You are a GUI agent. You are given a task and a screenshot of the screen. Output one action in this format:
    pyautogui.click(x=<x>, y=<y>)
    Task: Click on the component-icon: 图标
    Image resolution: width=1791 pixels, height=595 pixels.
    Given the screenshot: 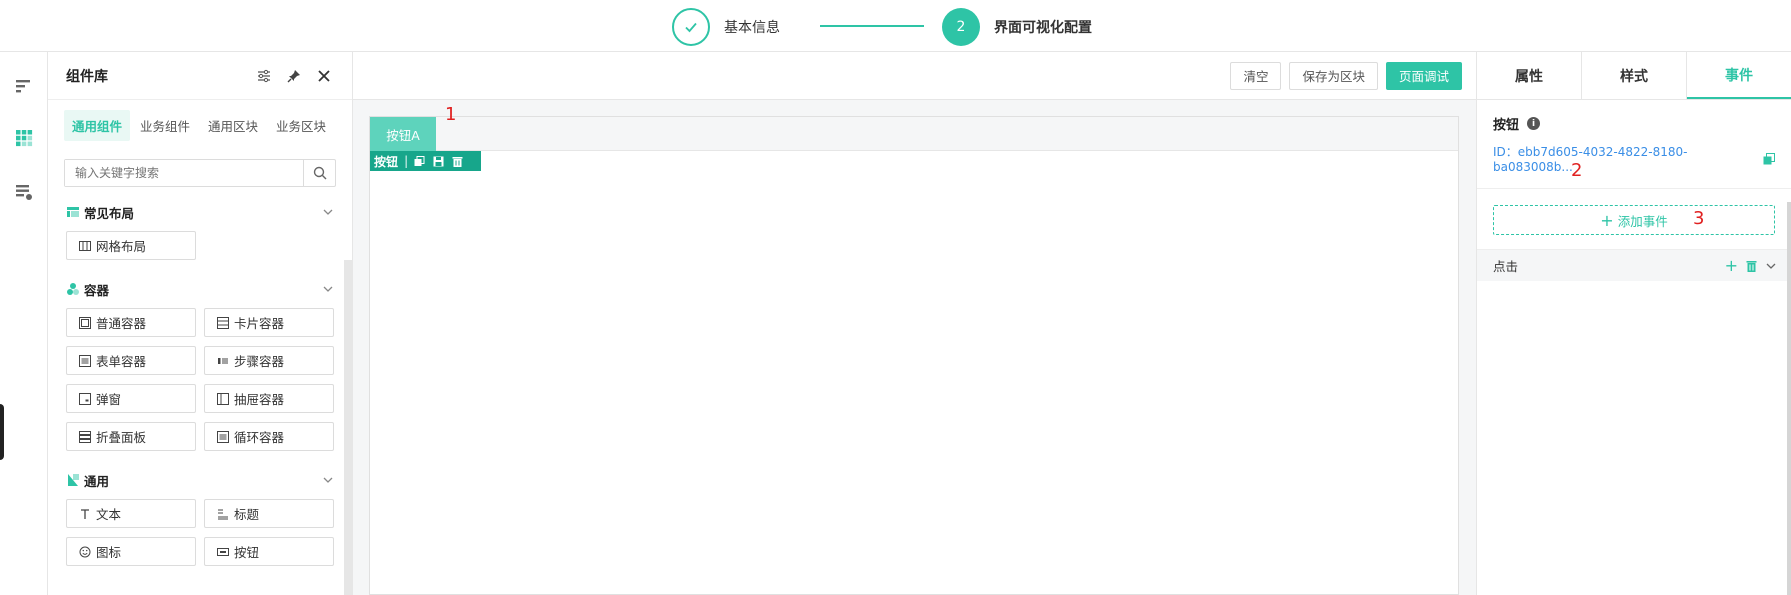 What is the action you would take?
    pyautogui.click(x=131, y=551)
    